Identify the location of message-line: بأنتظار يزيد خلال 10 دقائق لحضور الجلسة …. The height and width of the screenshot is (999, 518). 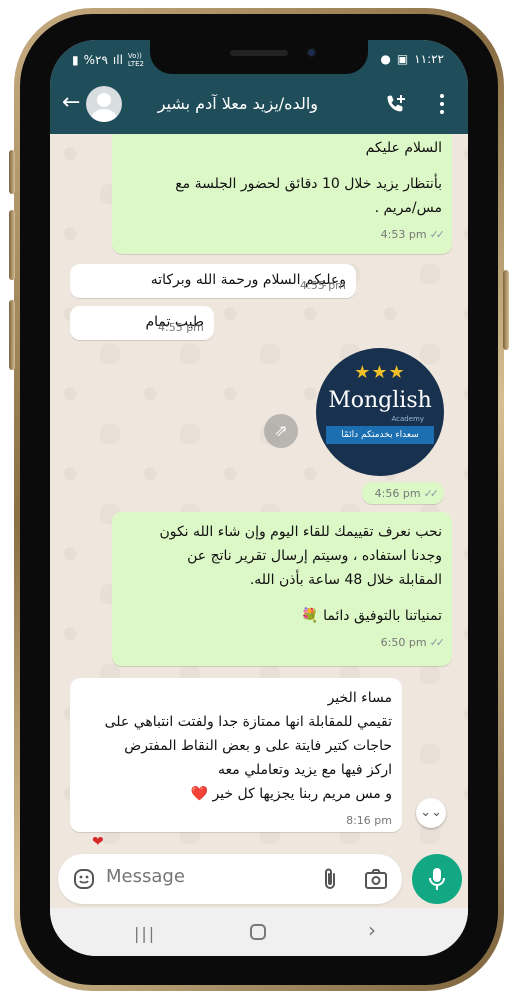
(308, 184).